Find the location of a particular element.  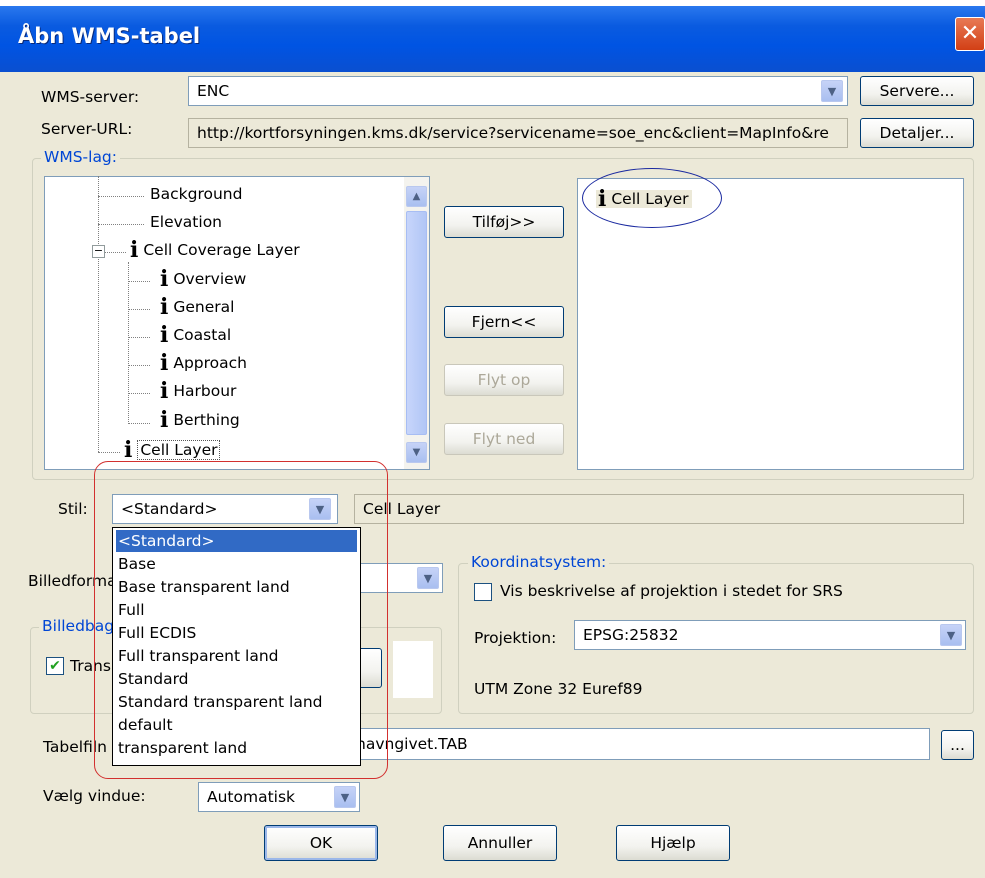

flyt-ned-button: Flyt ned is located at coordinates (504, 439).